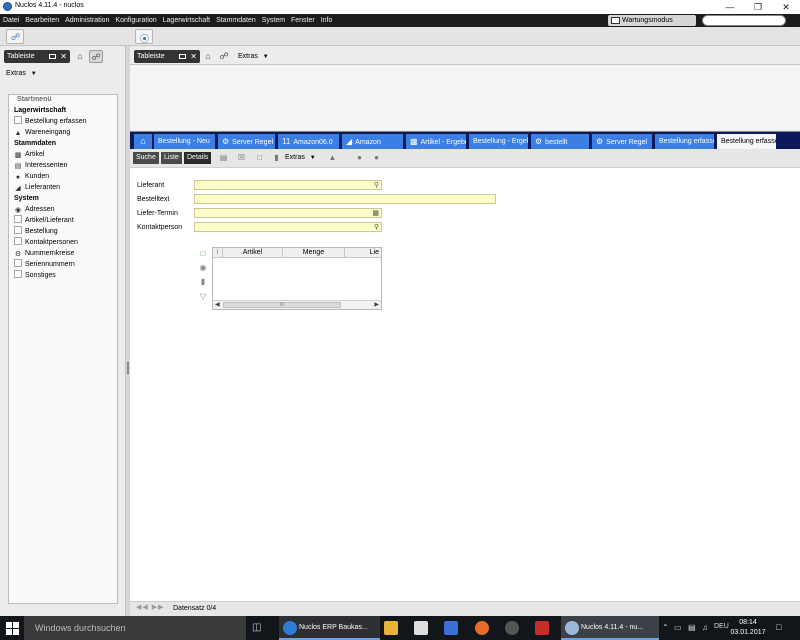 The image size is (800, 640). Describe the element at coordinates (128, 368) in the screenshot. I see `splitter-grip` at that location.